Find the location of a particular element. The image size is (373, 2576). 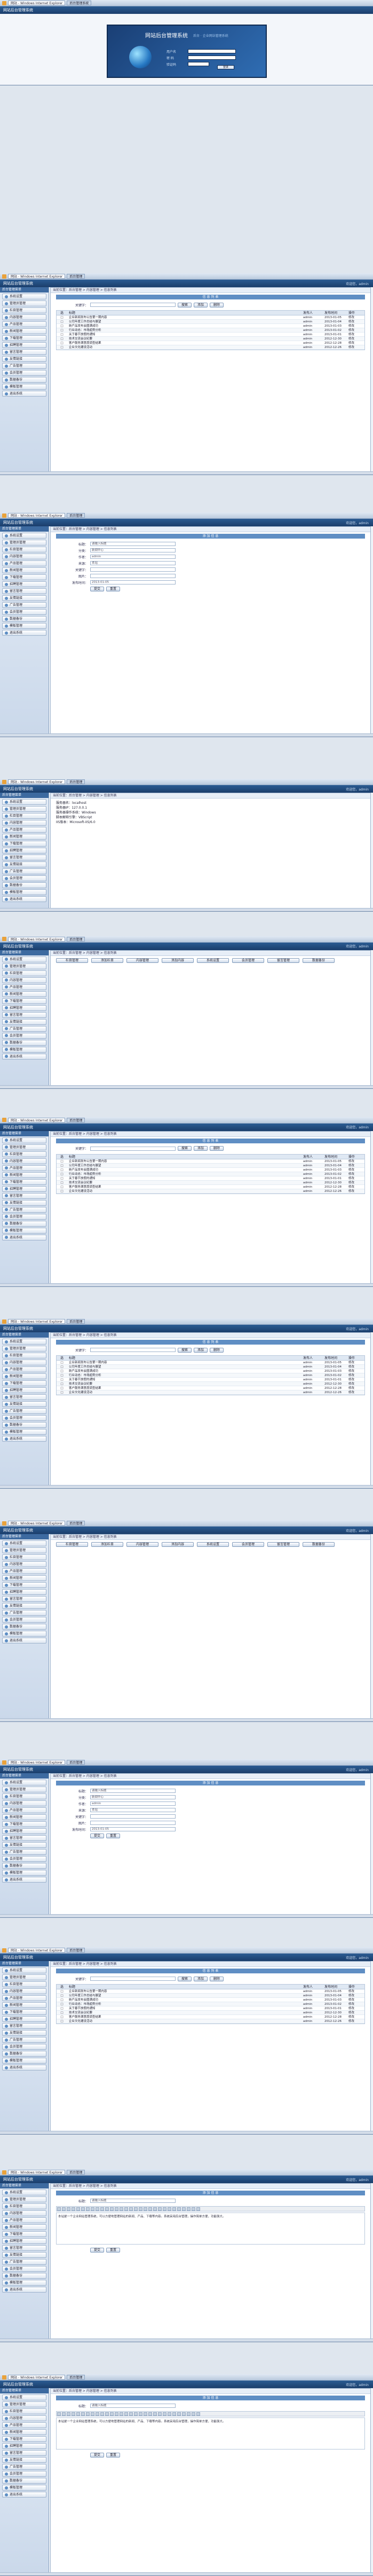

browser-tab: 后台管理 is located at coordinates (76, 1762).